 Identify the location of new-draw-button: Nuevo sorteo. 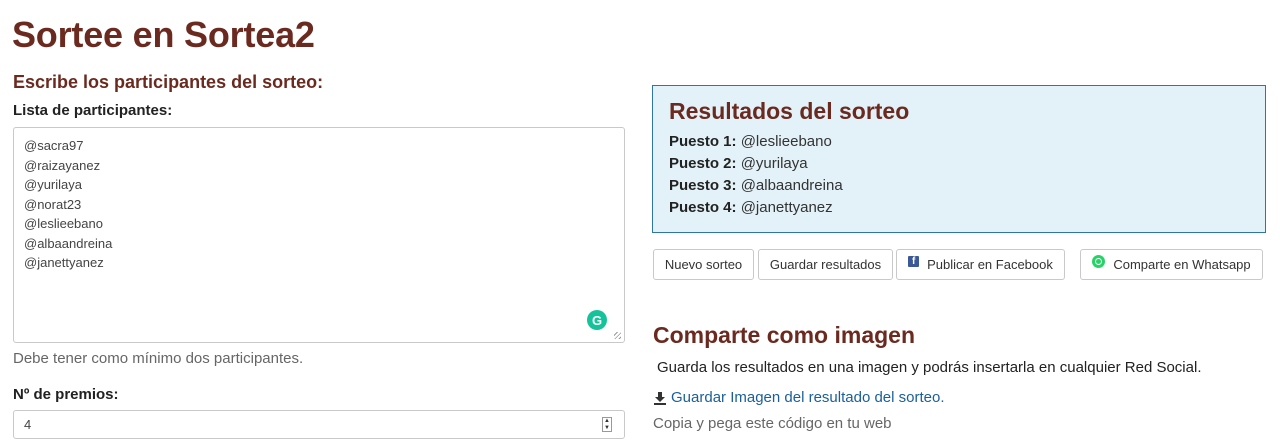
(703, 264).